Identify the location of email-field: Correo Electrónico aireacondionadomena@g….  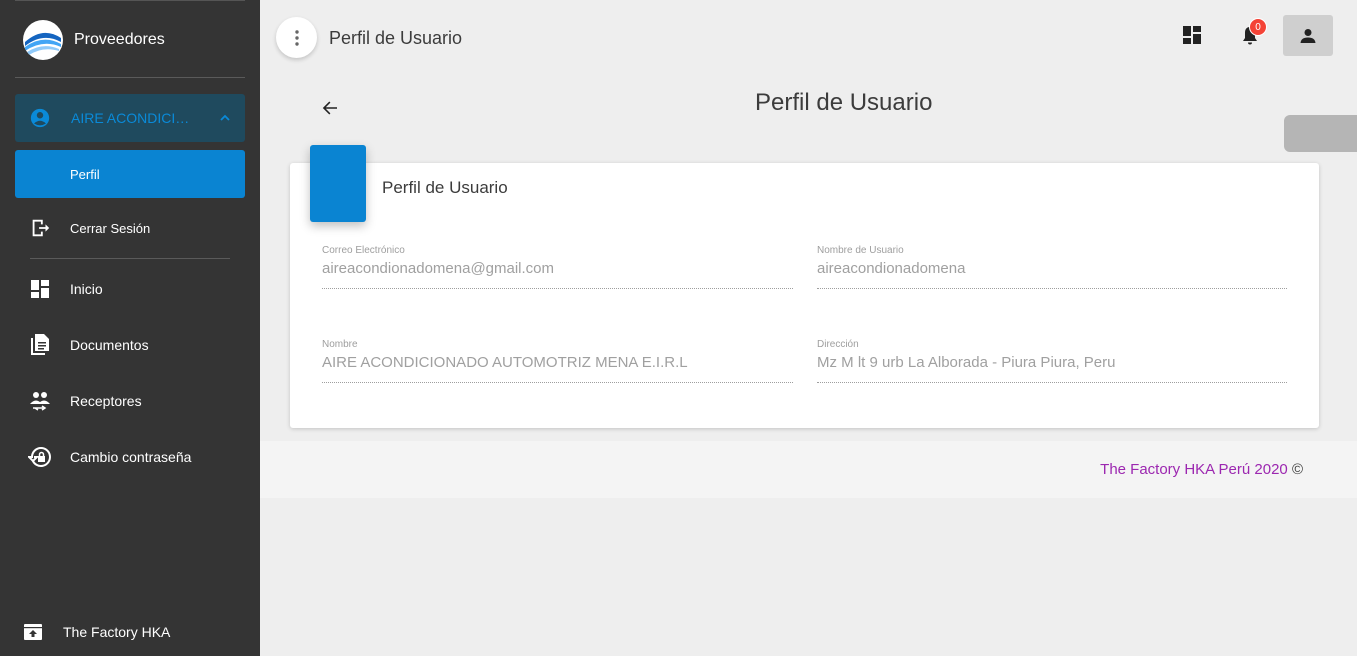
(557, 267).